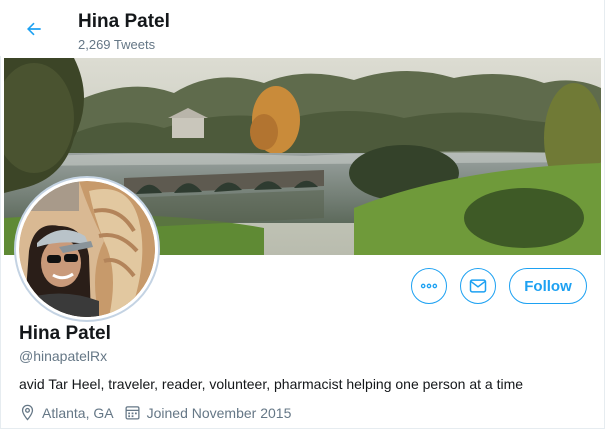 This screenshot has height=430, width=605. I want to click on location-text: Atlanta, GA, so click(78, 412).